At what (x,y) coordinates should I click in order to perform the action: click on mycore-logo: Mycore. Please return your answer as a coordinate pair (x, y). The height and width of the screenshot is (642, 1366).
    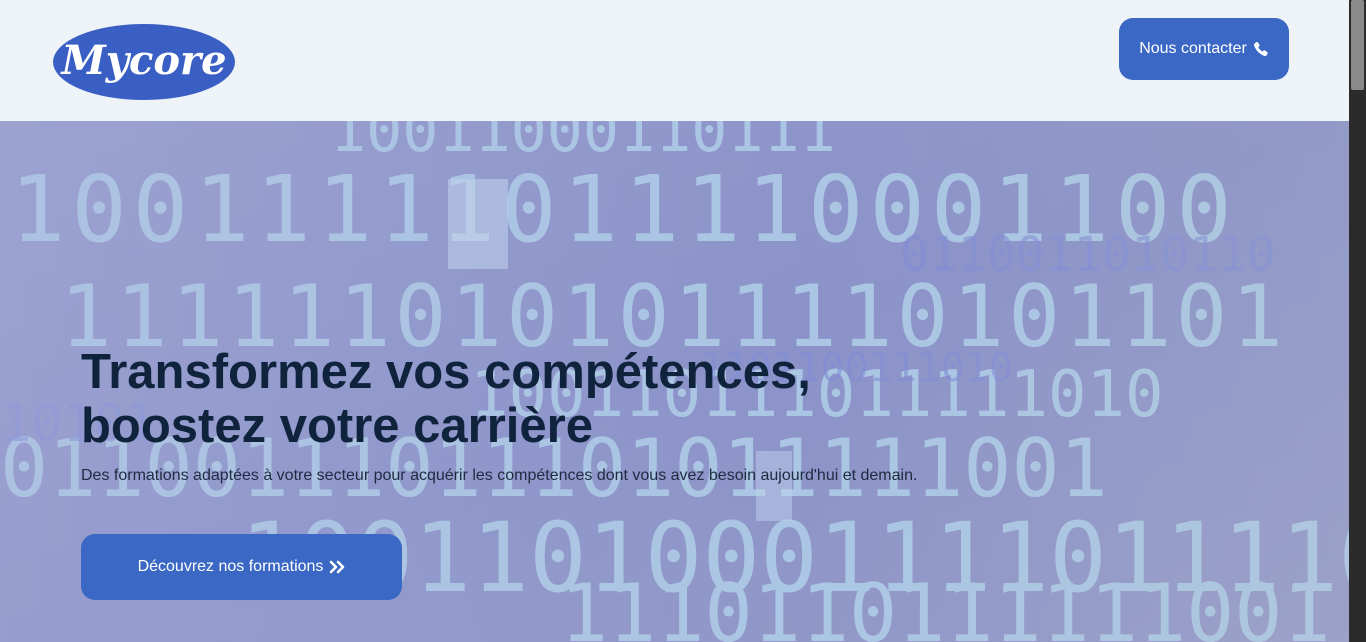
    Looking at the image, I should click on (144, 62).